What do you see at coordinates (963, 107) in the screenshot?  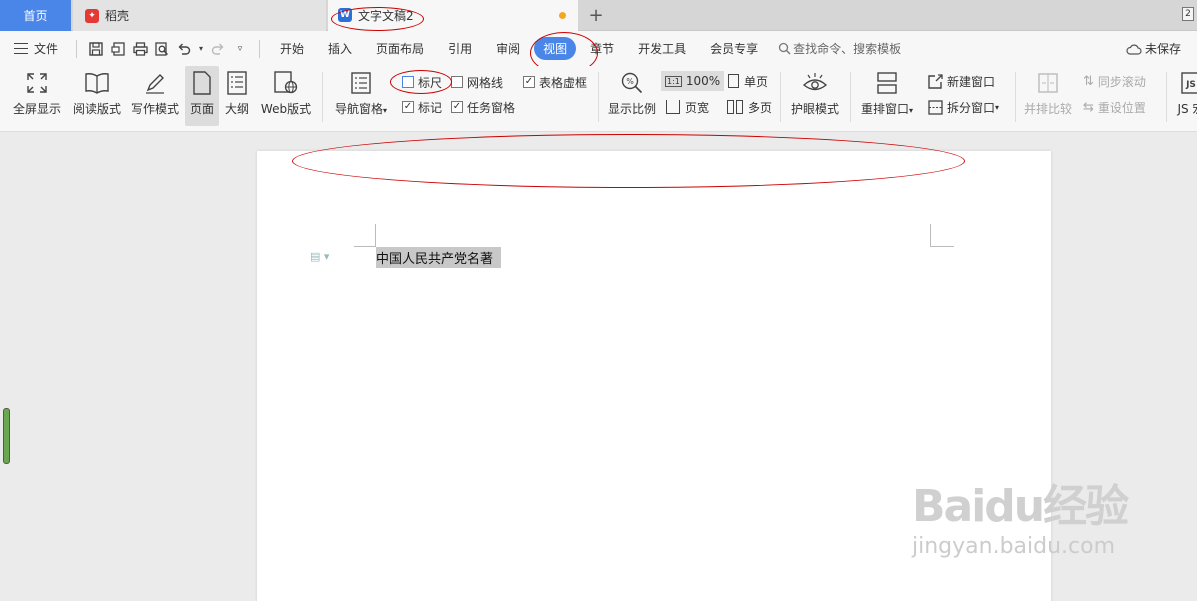 I see `split-window-button: 拆分窗口 ▾` at bounding box center [963, 107].